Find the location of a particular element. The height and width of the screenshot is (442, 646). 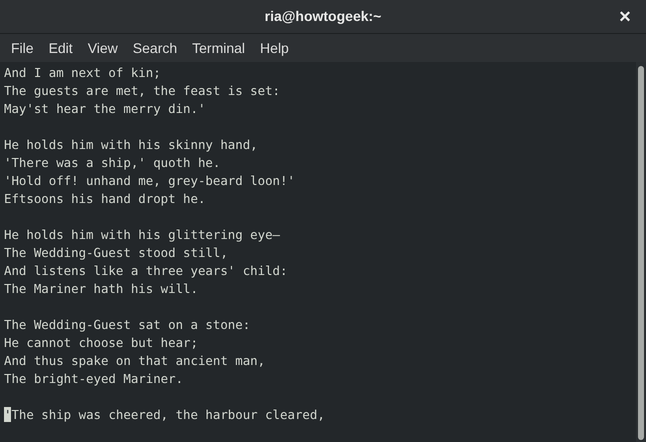

text-cursor: ' is located at coordinates (8, 414).